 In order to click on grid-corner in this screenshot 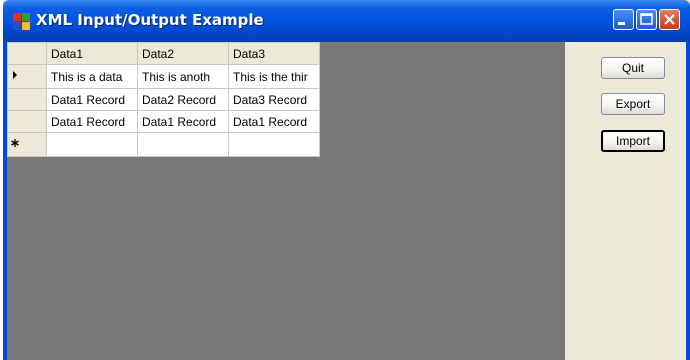, I will do `click(27, 53)`.